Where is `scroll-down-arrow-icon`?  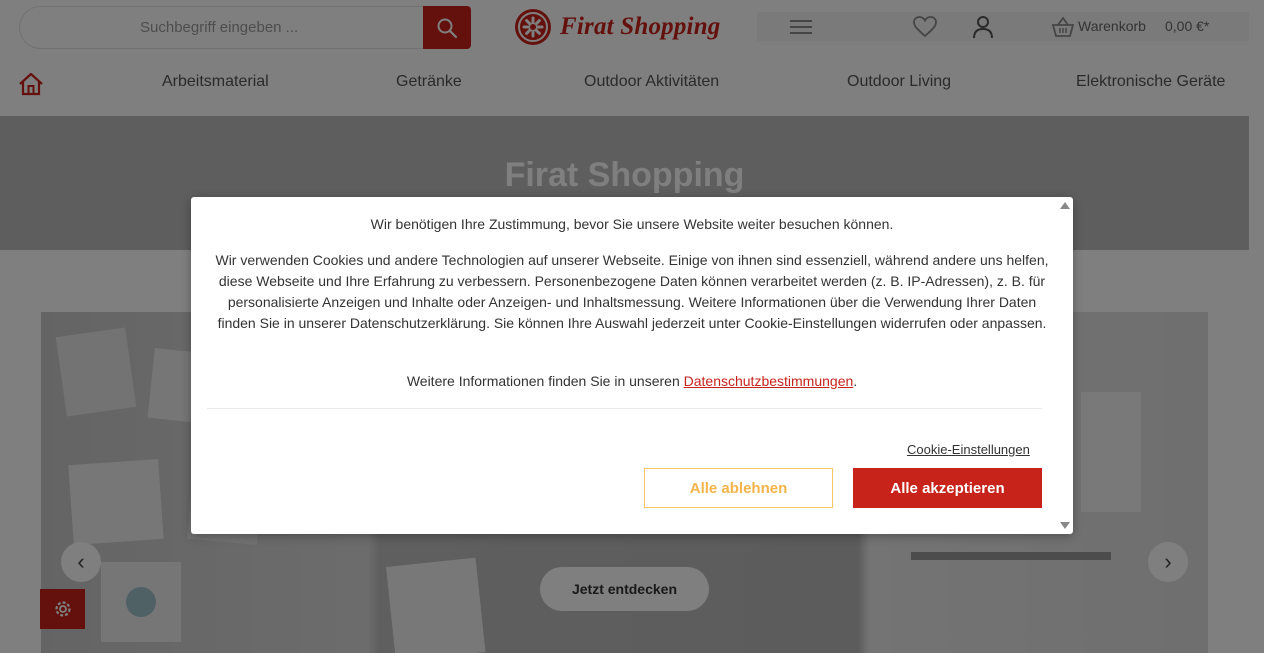
scroll-down-arrow-icon is located at coordinates (1065, 525).